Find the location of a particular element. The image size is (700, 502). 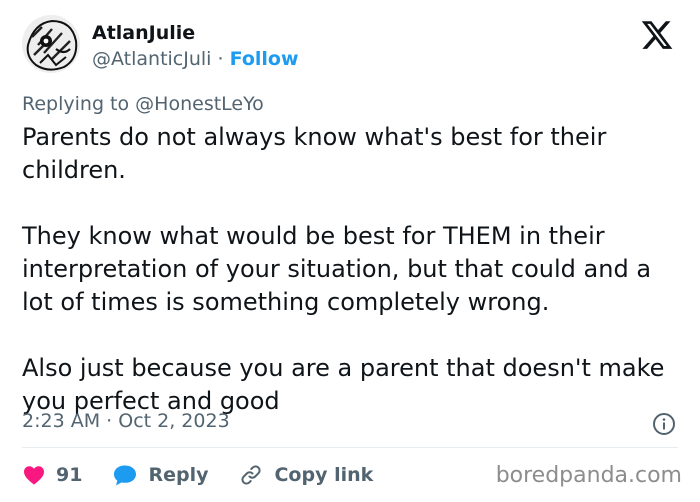

author-handle-row: @AtlanticJuli · Follow is located at coordinates (195, 59).